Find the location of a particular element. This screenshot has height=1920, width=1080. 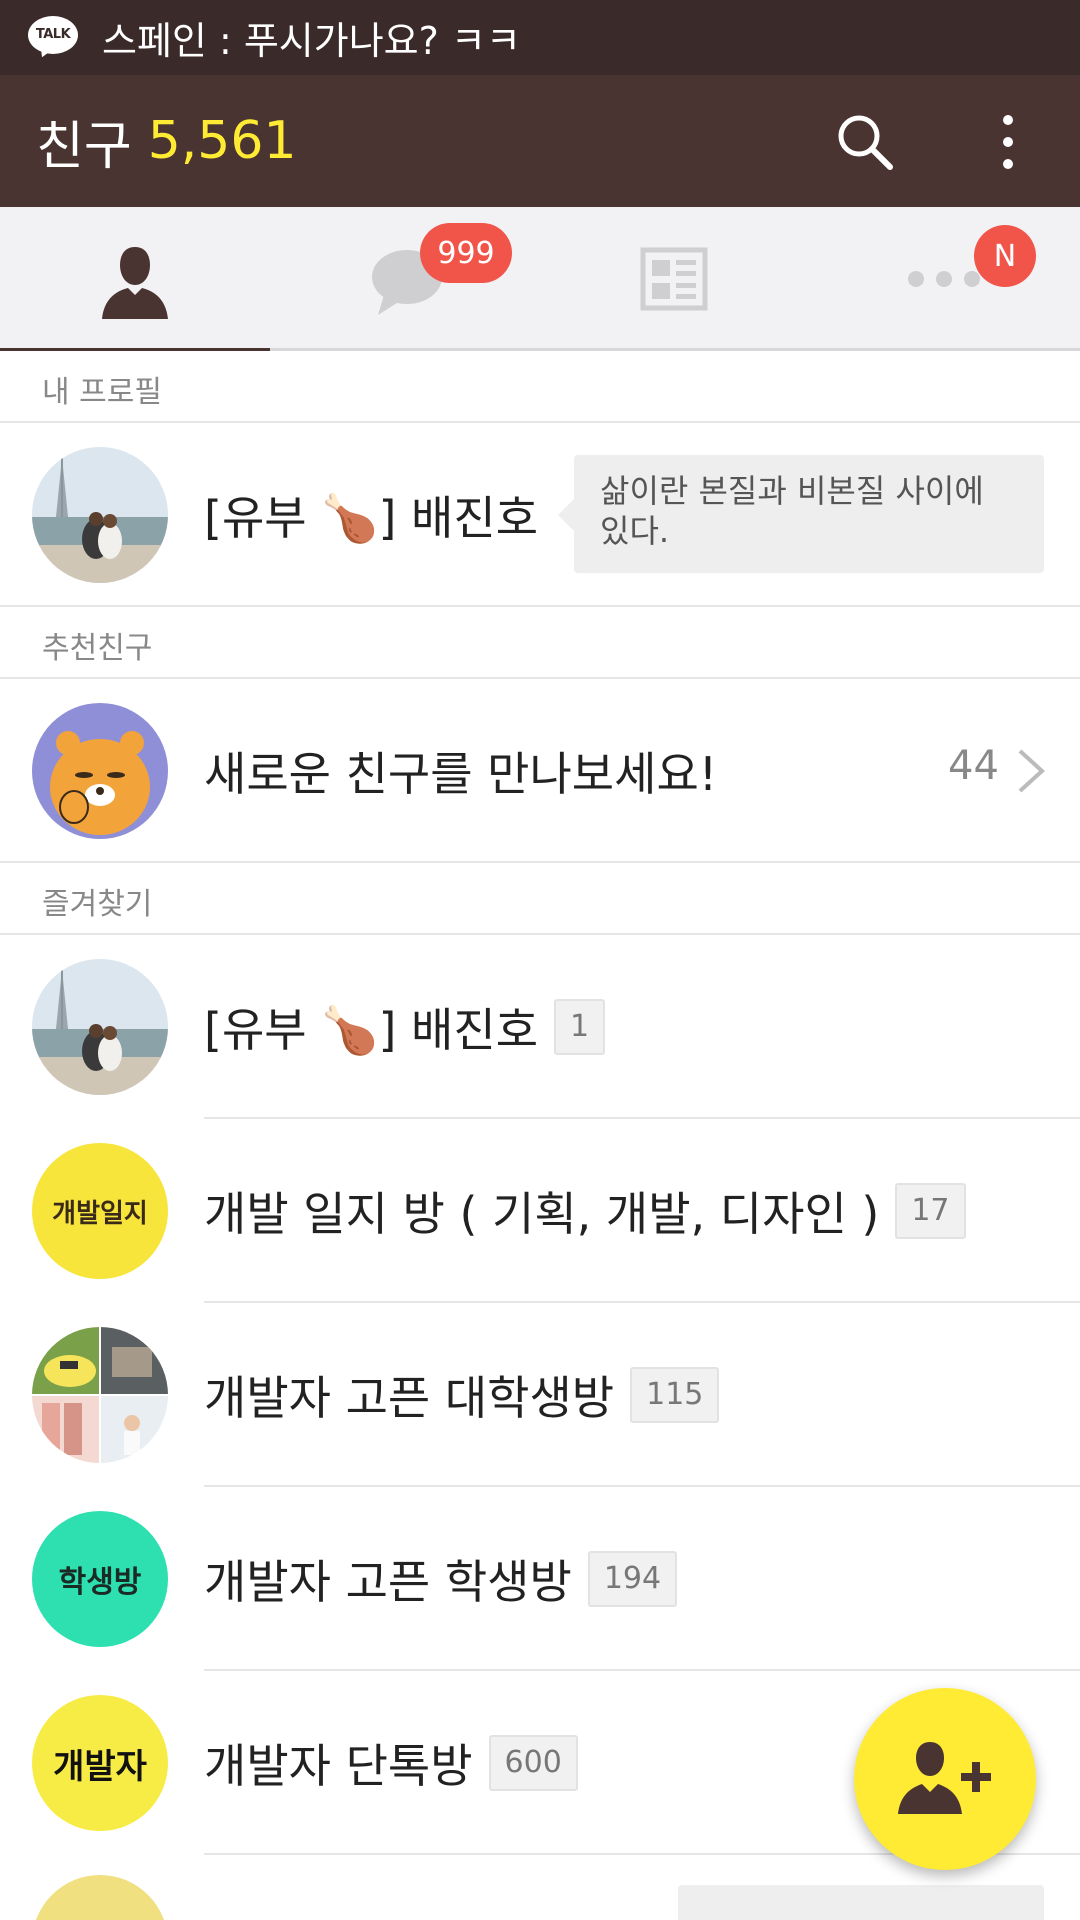

tab-friends is located at coordinates (135, 280).